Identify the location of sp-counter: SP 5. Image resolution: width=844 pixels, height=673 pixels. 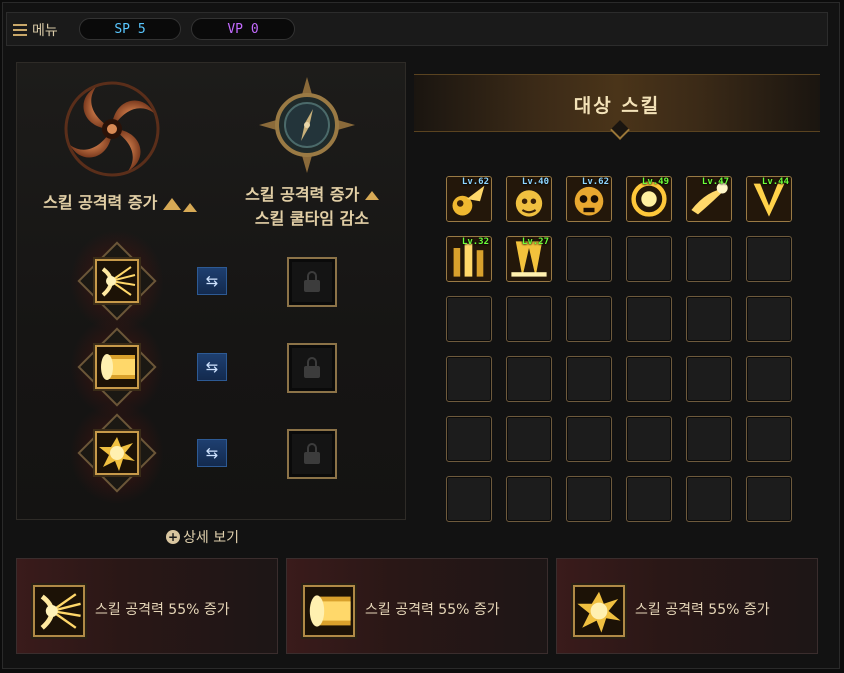
(130, 29).